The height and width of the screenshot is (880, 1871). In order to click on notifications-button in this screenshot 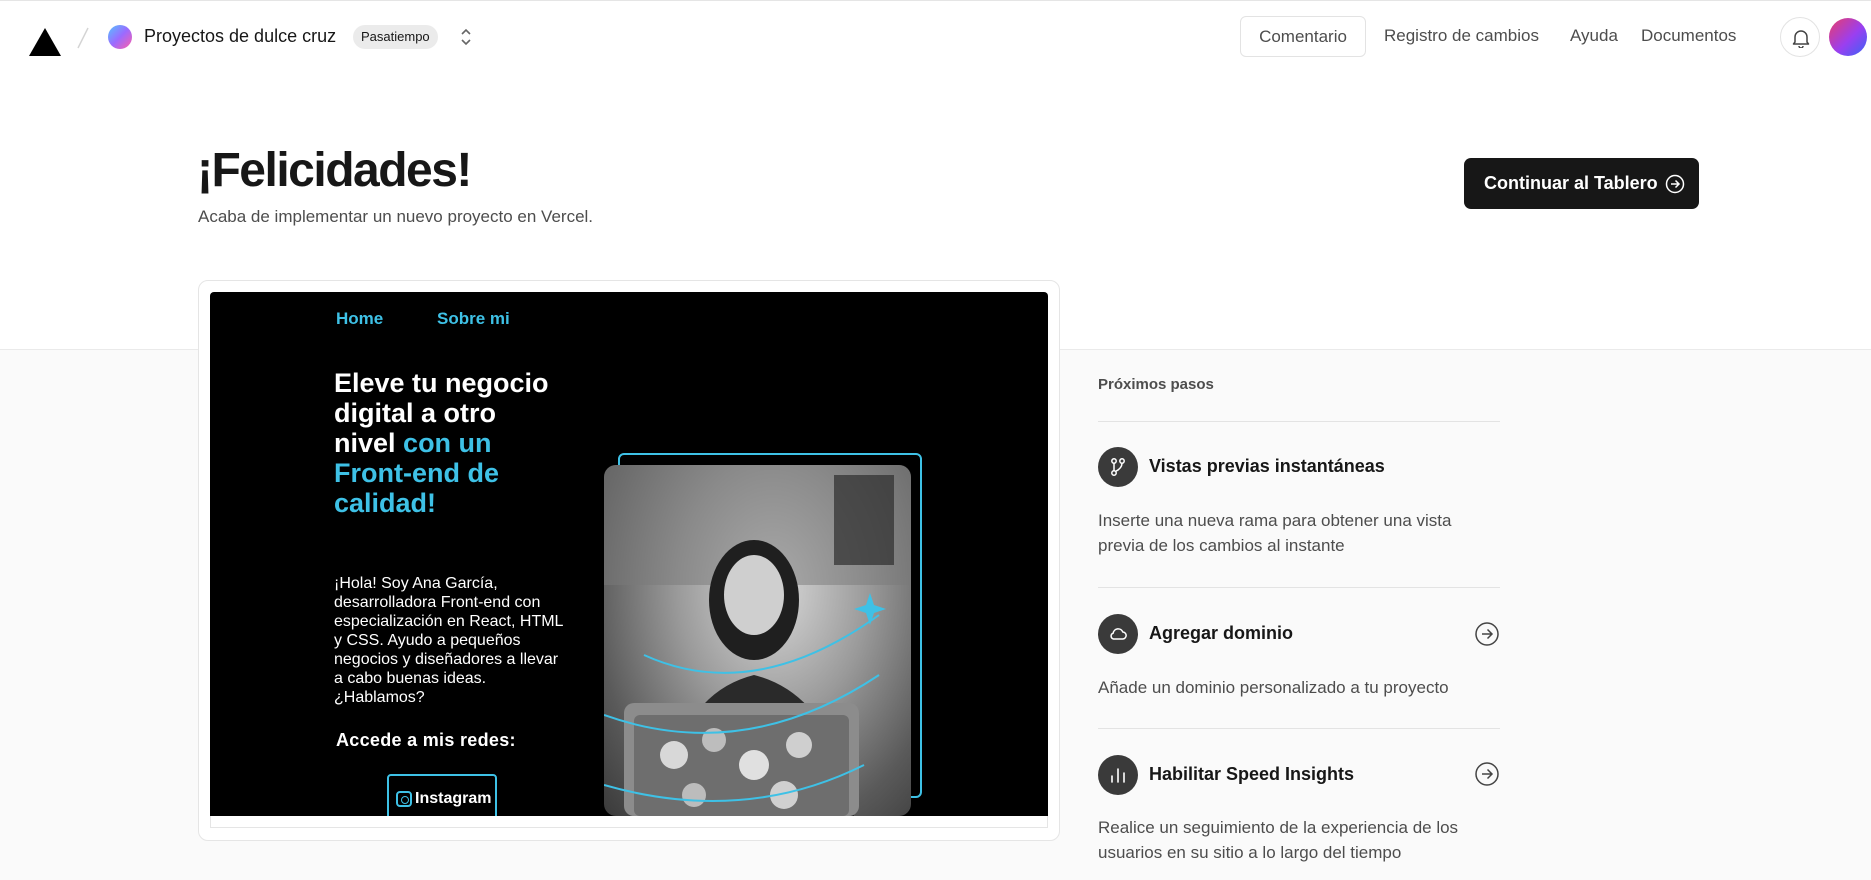, I will do `click(1800, 37)`.